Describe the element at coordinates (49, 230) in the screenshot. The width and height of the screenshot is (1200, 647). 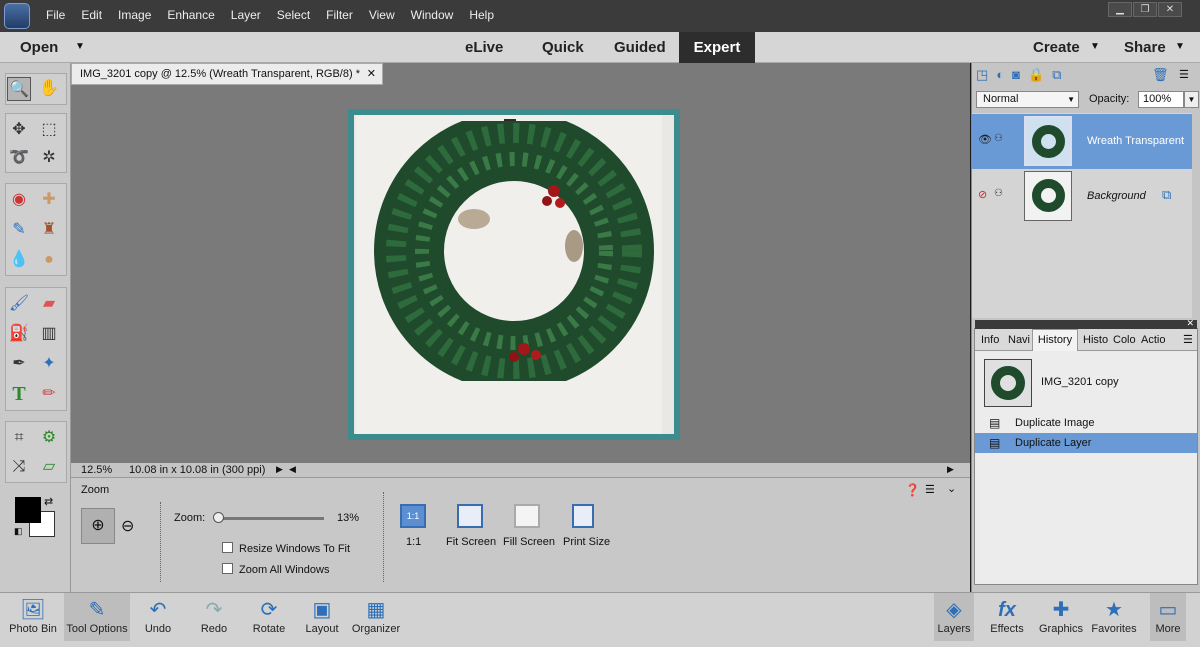
I see `clone-stamp-icon: ♜` at that location.